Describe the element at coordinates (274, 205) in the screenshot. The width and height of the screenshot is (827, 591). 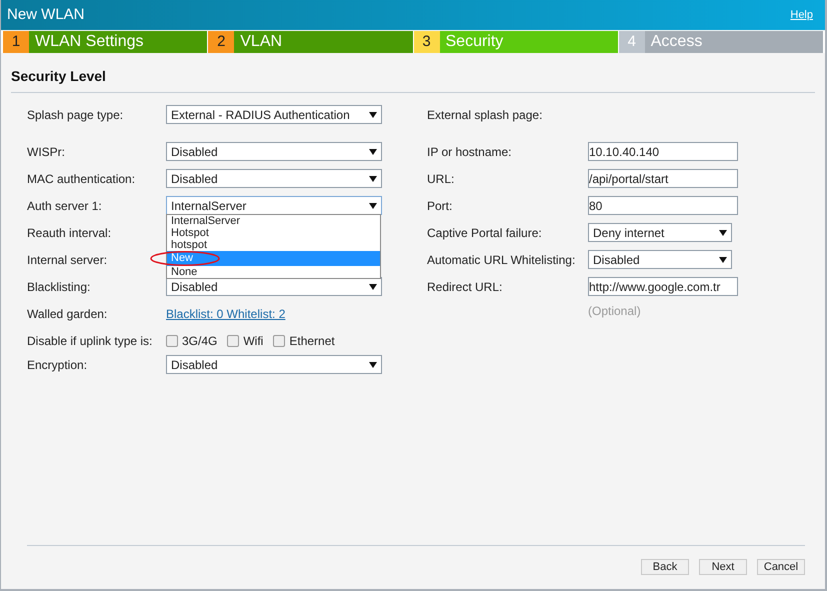
I see `select-field: InternalServer` at that location.